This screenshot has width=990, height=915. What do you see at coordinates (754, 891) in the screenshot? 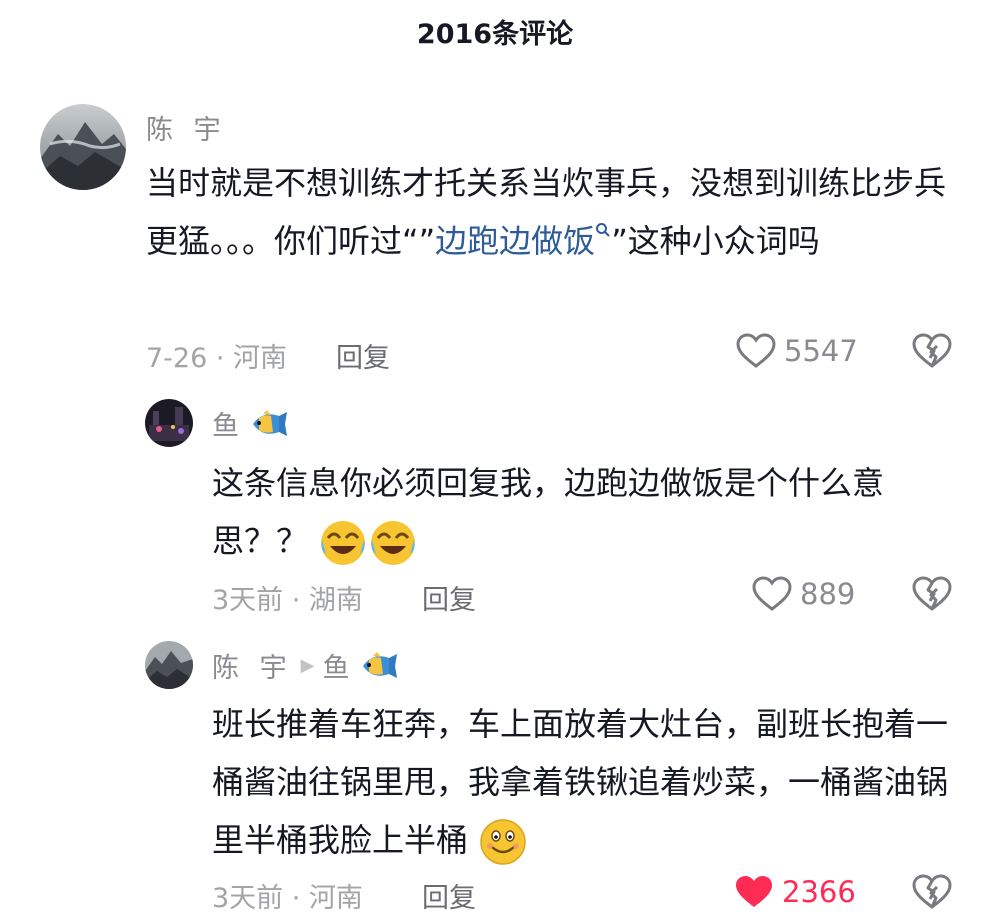
I see `heart-filled-icon` at bounding box center [754, 891].